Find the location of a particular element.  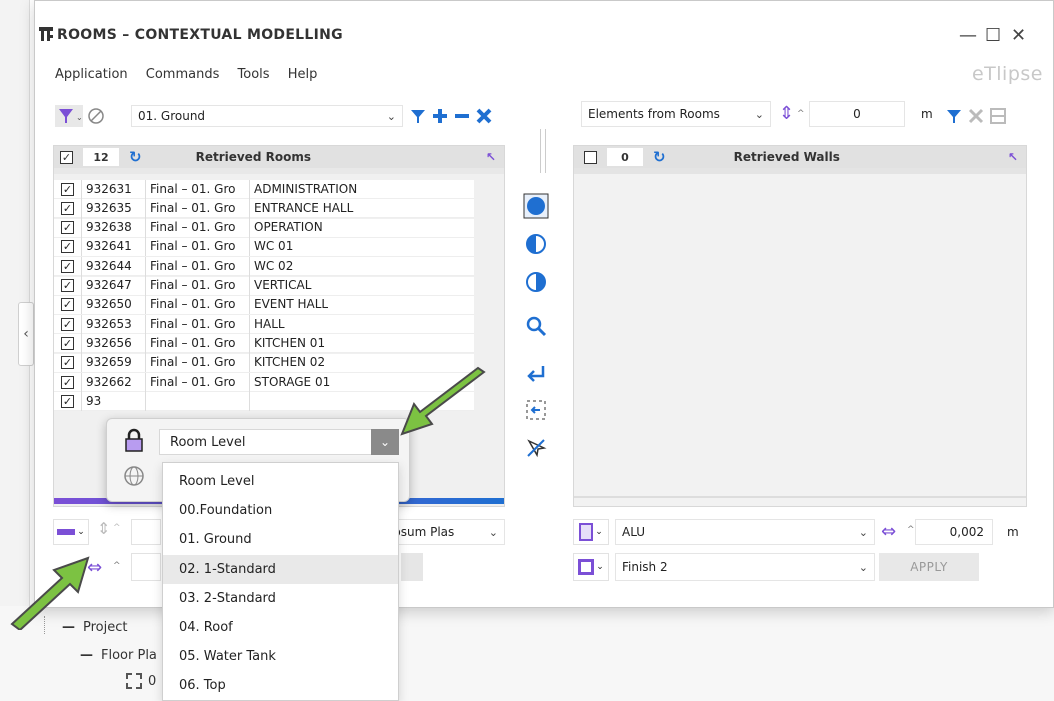

half-left-icon is located at coordinates (536, 244).